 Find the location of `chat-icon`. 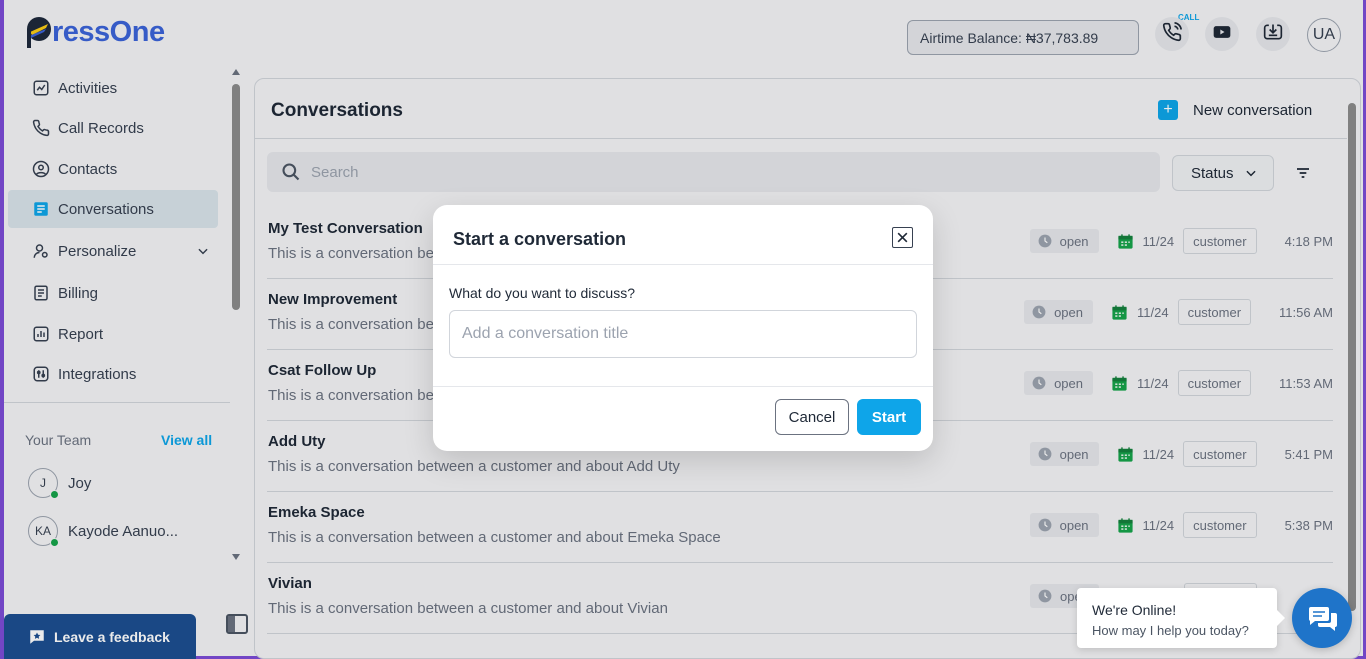

chat-icon is located at coordinates (1322, 618).